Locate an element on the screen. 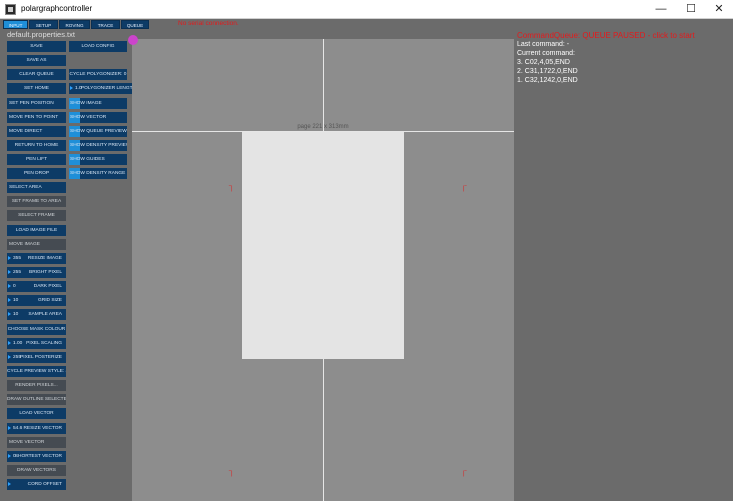 This screenshot has height=501, width=733. move-image-button: MOVE IMAGE is located at coordinates (36, 244).